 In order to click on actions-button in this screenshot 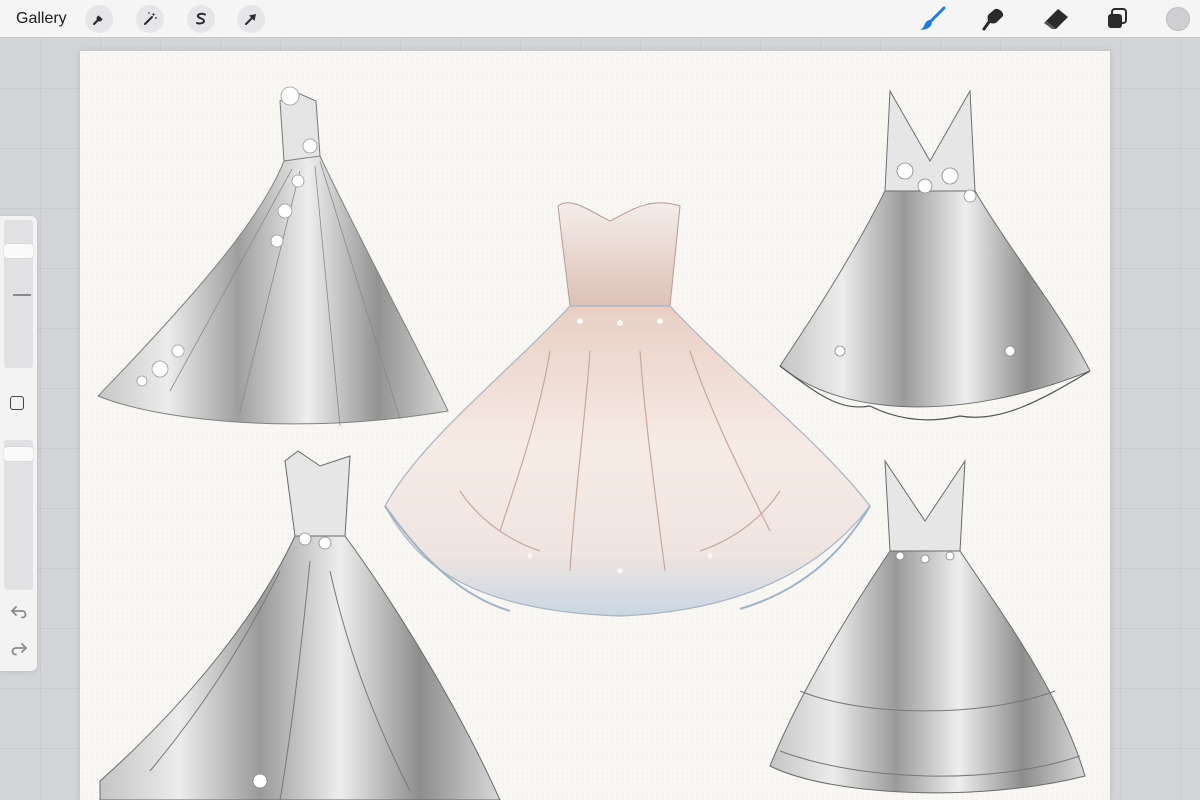, I will do `click(99, 19)`.